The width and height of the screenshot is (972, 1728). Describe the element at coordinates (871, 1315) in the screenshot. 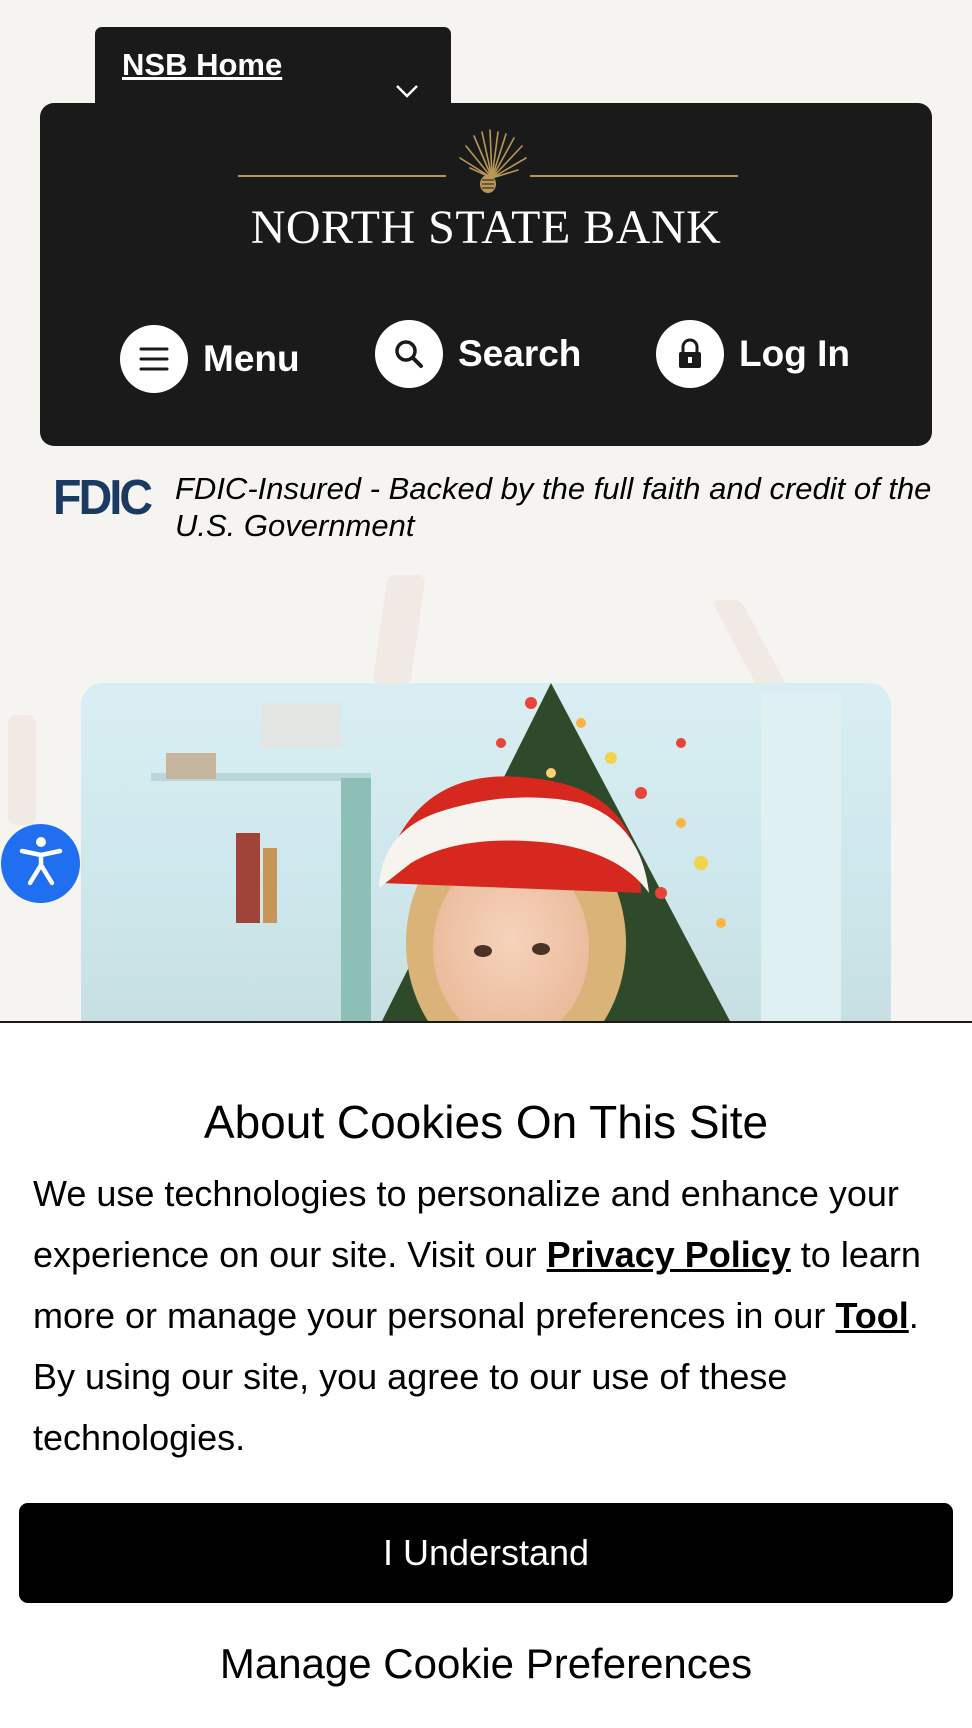

I see `tool-link: Tool` at that location.